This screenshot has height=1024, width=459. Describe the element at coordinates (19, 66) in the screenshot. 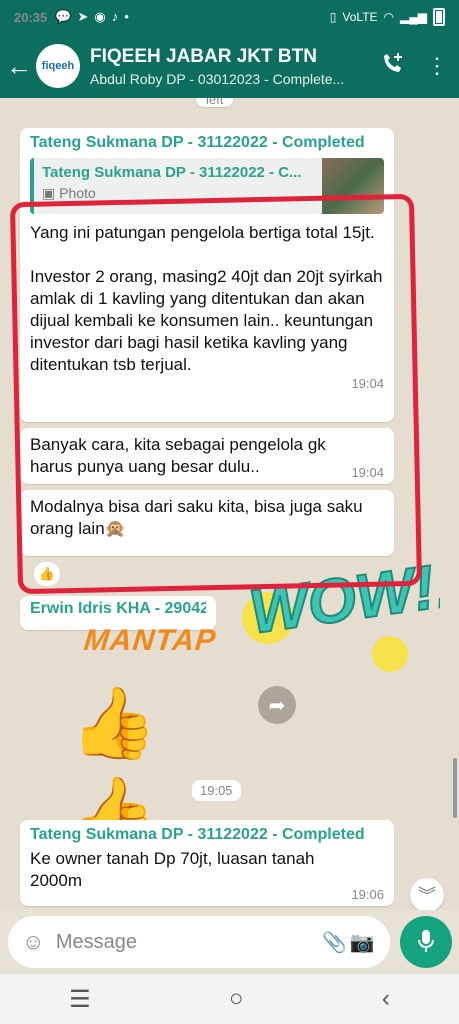

I see `back-arrow-icon: ←` at that location.